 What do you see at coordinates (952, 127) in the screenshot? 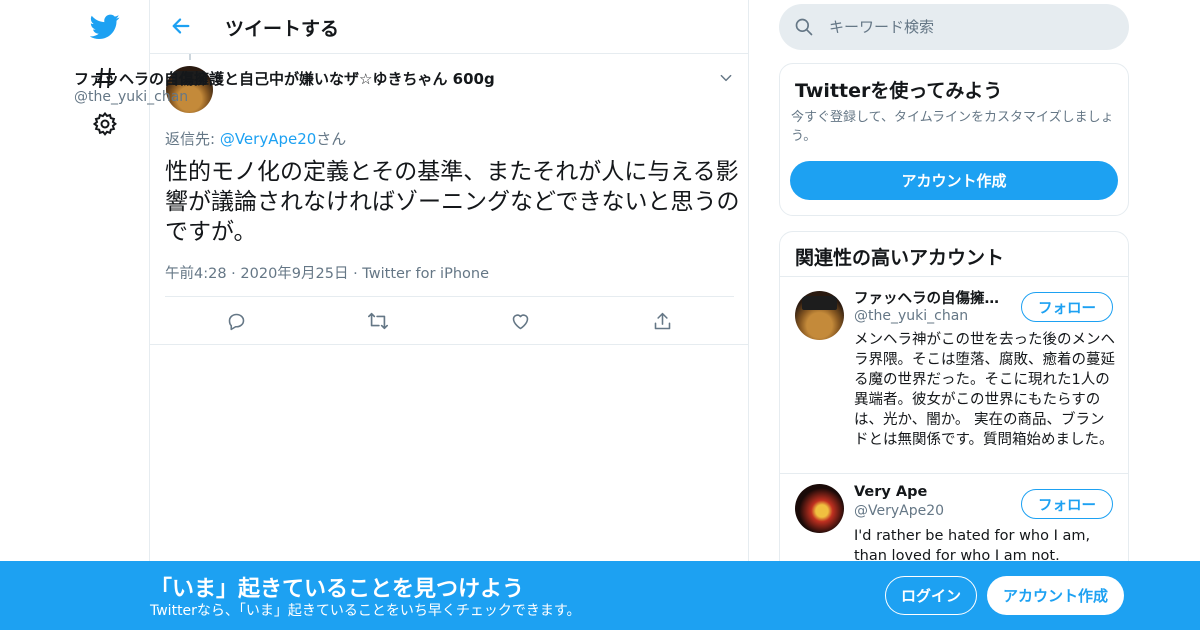
I see `signup-card-description: 今すぐ登録して、タイムラインをカスタマイズしましょう。` at bounding box center [952, 127].